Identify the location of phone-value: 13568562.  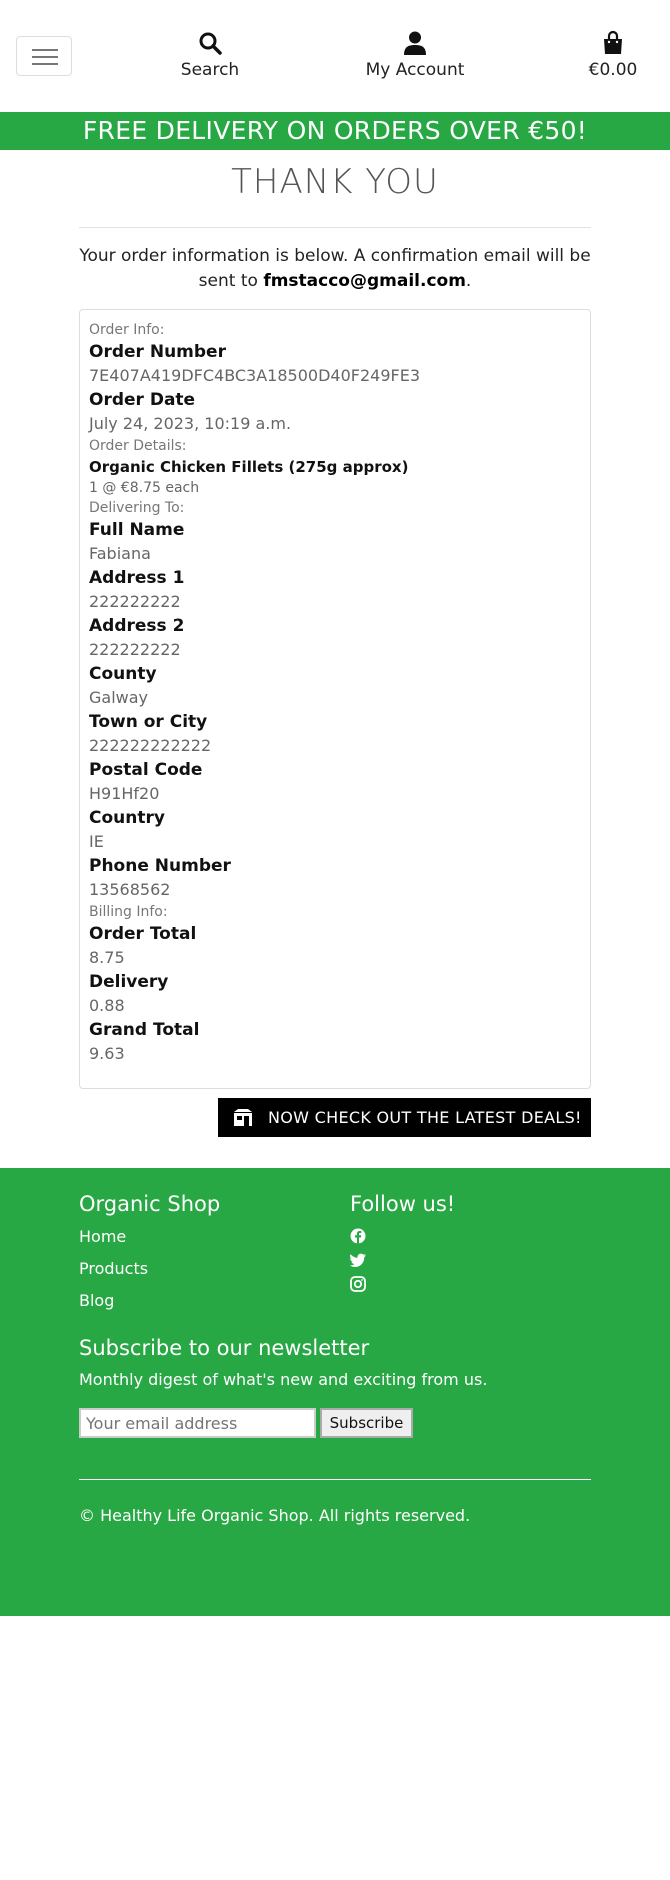
(130, 889).